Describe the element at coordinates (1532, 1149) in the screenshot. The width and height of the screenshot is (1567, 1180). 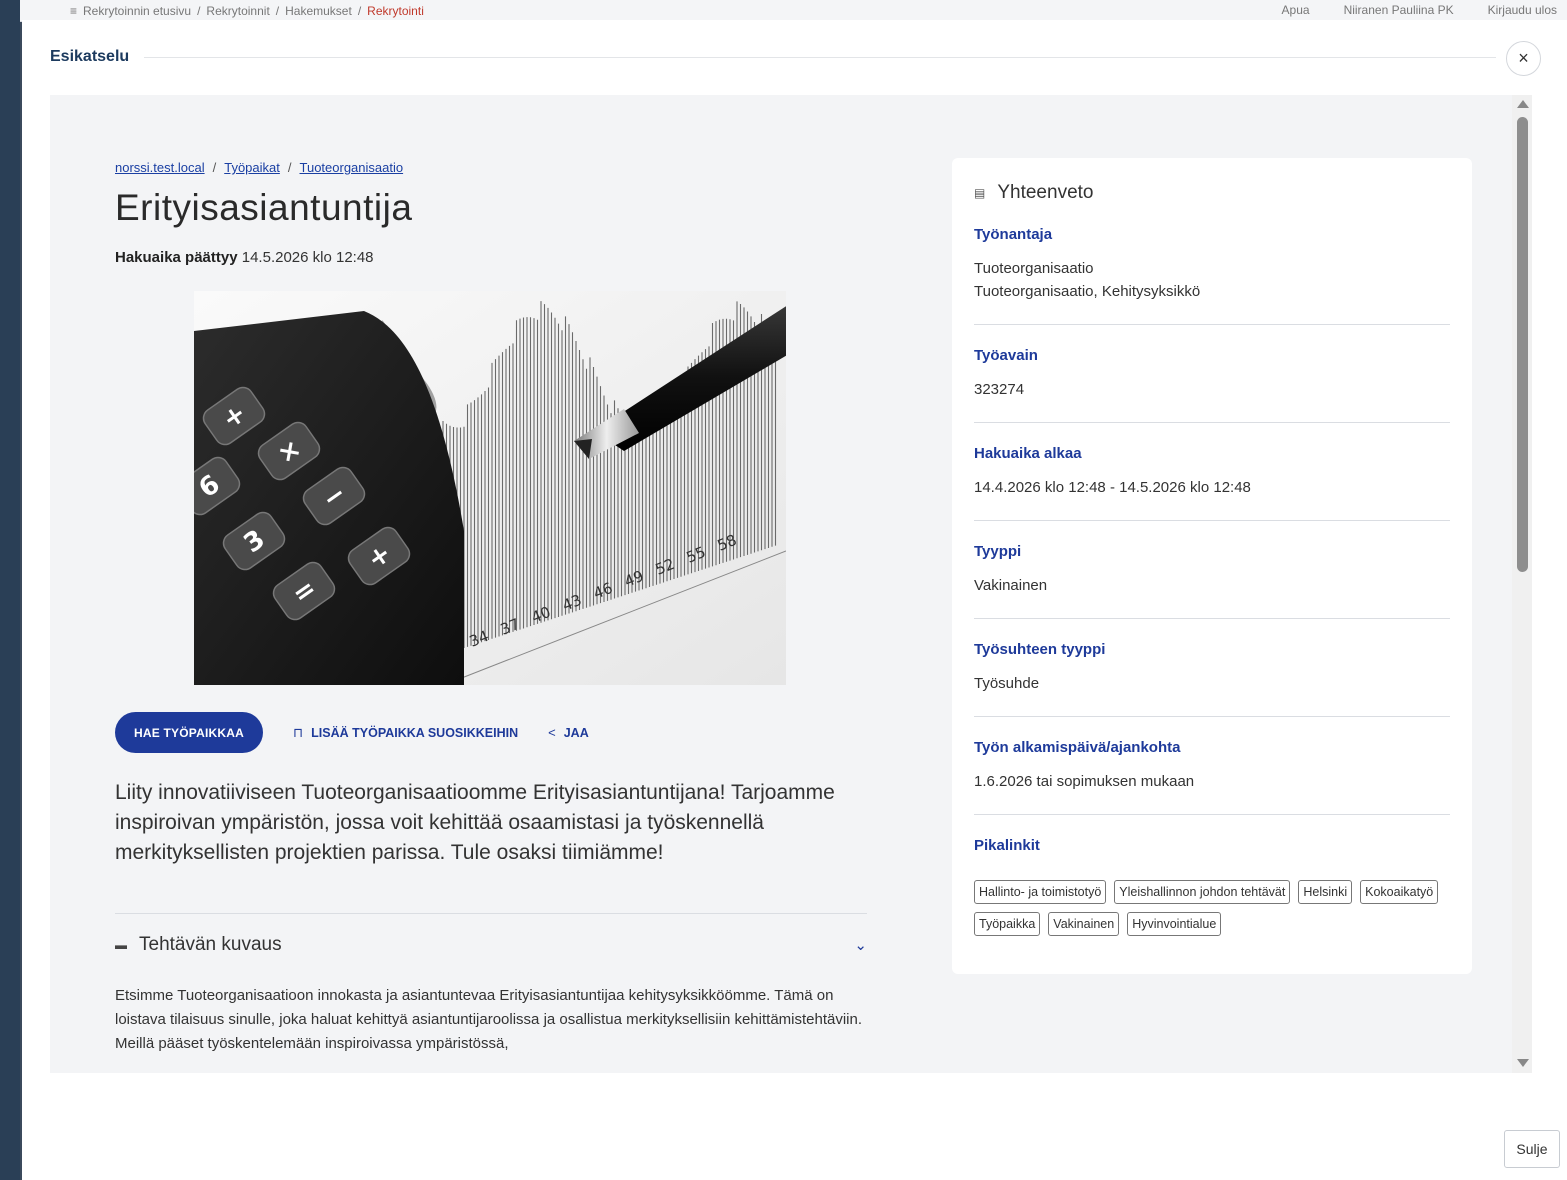
I see `close-button: Sulje` at that location.